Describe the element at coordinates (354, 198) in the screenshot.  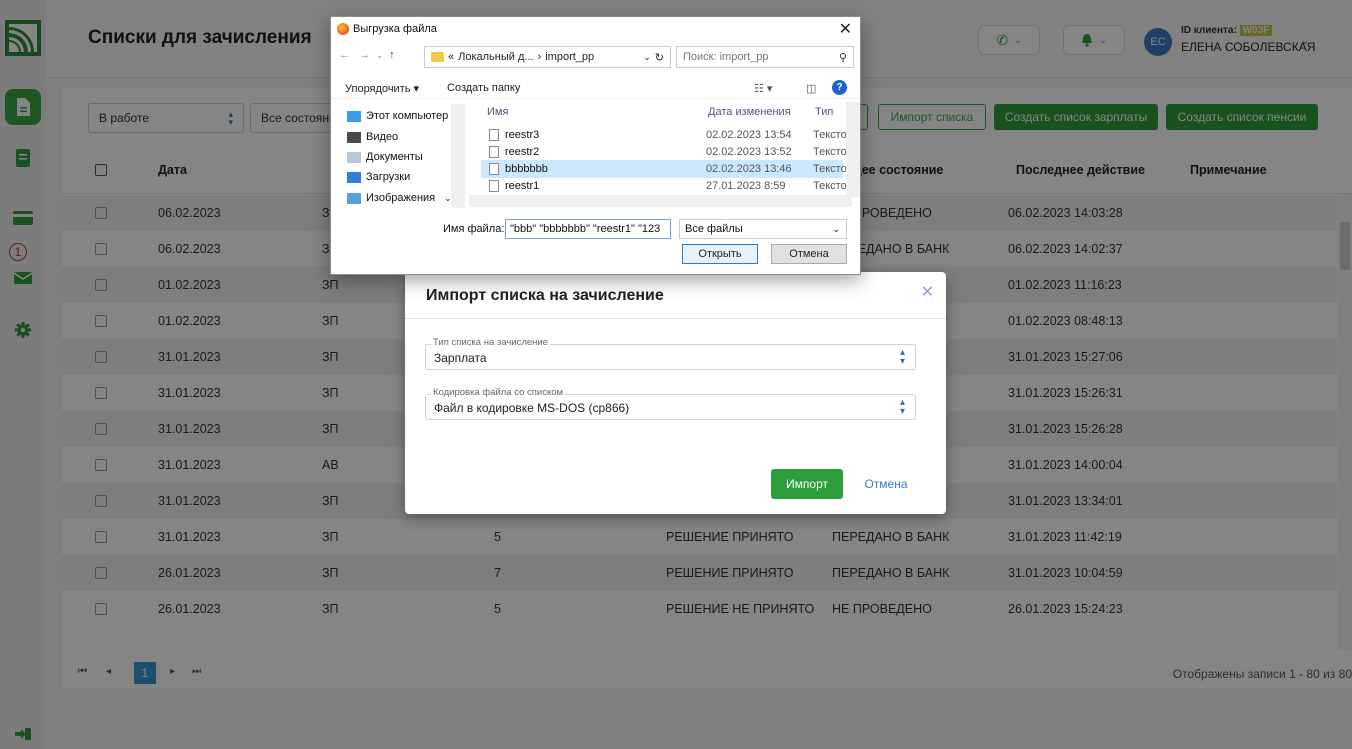
I see `pictures-folder-icon` at that location.